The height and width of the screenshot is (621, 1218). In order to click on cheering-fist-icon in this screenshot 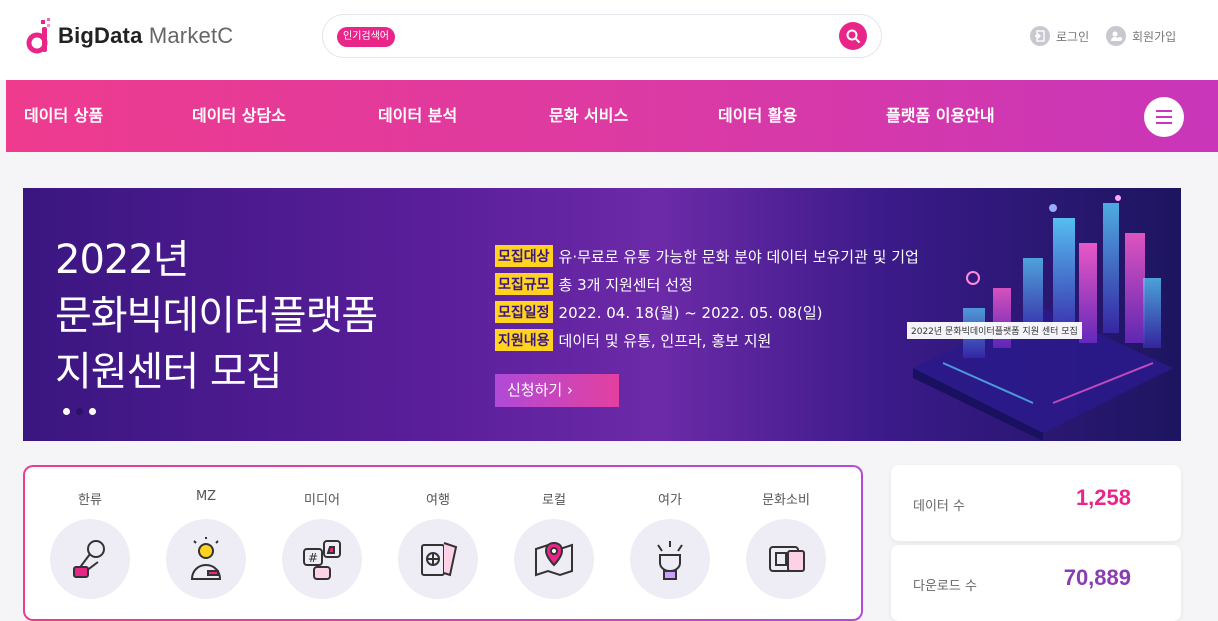, I will do `click(670, 559)`.